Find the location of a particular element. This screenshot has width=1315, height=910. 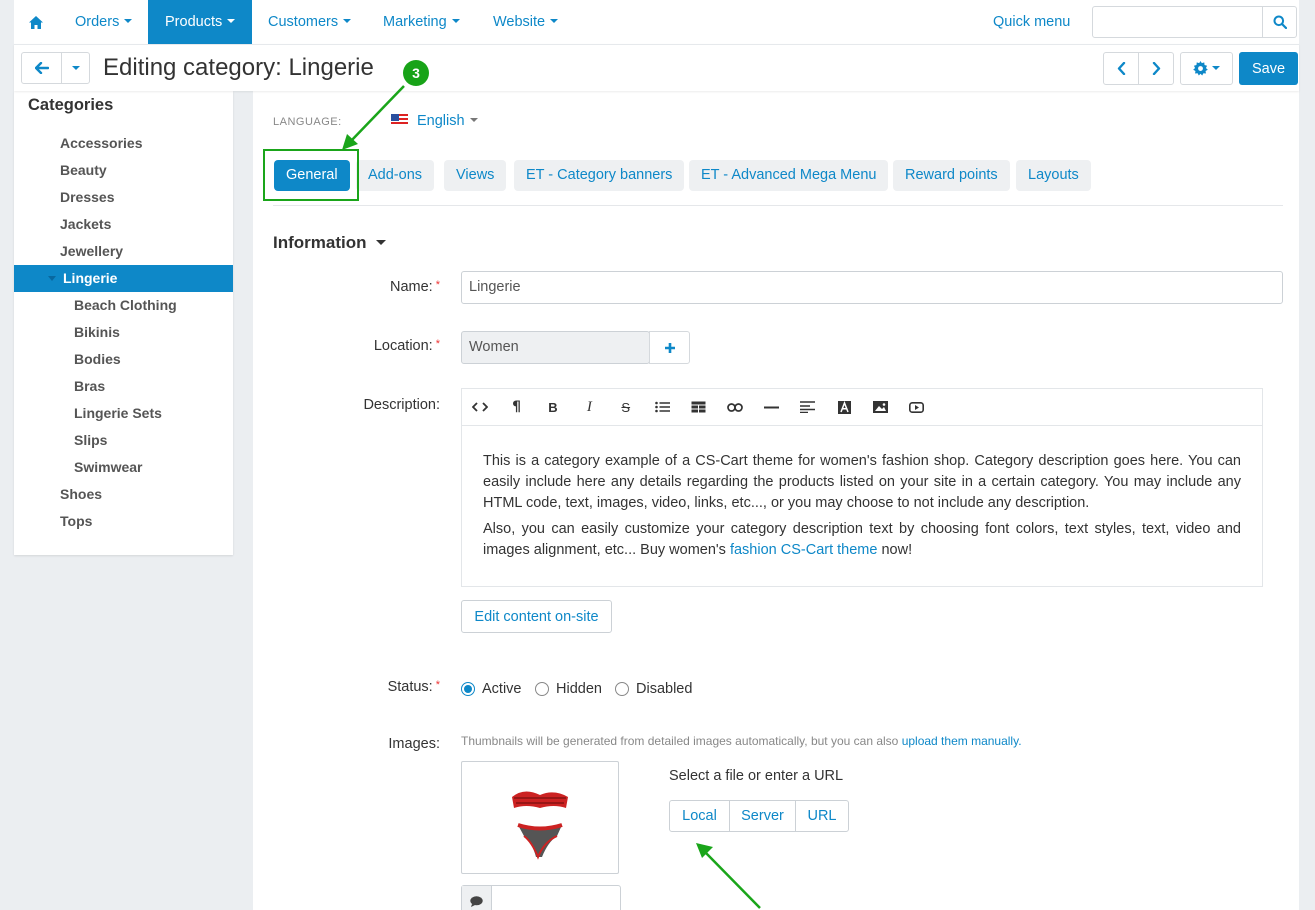

history-dropdown-button is located at coordinates (75, 68).